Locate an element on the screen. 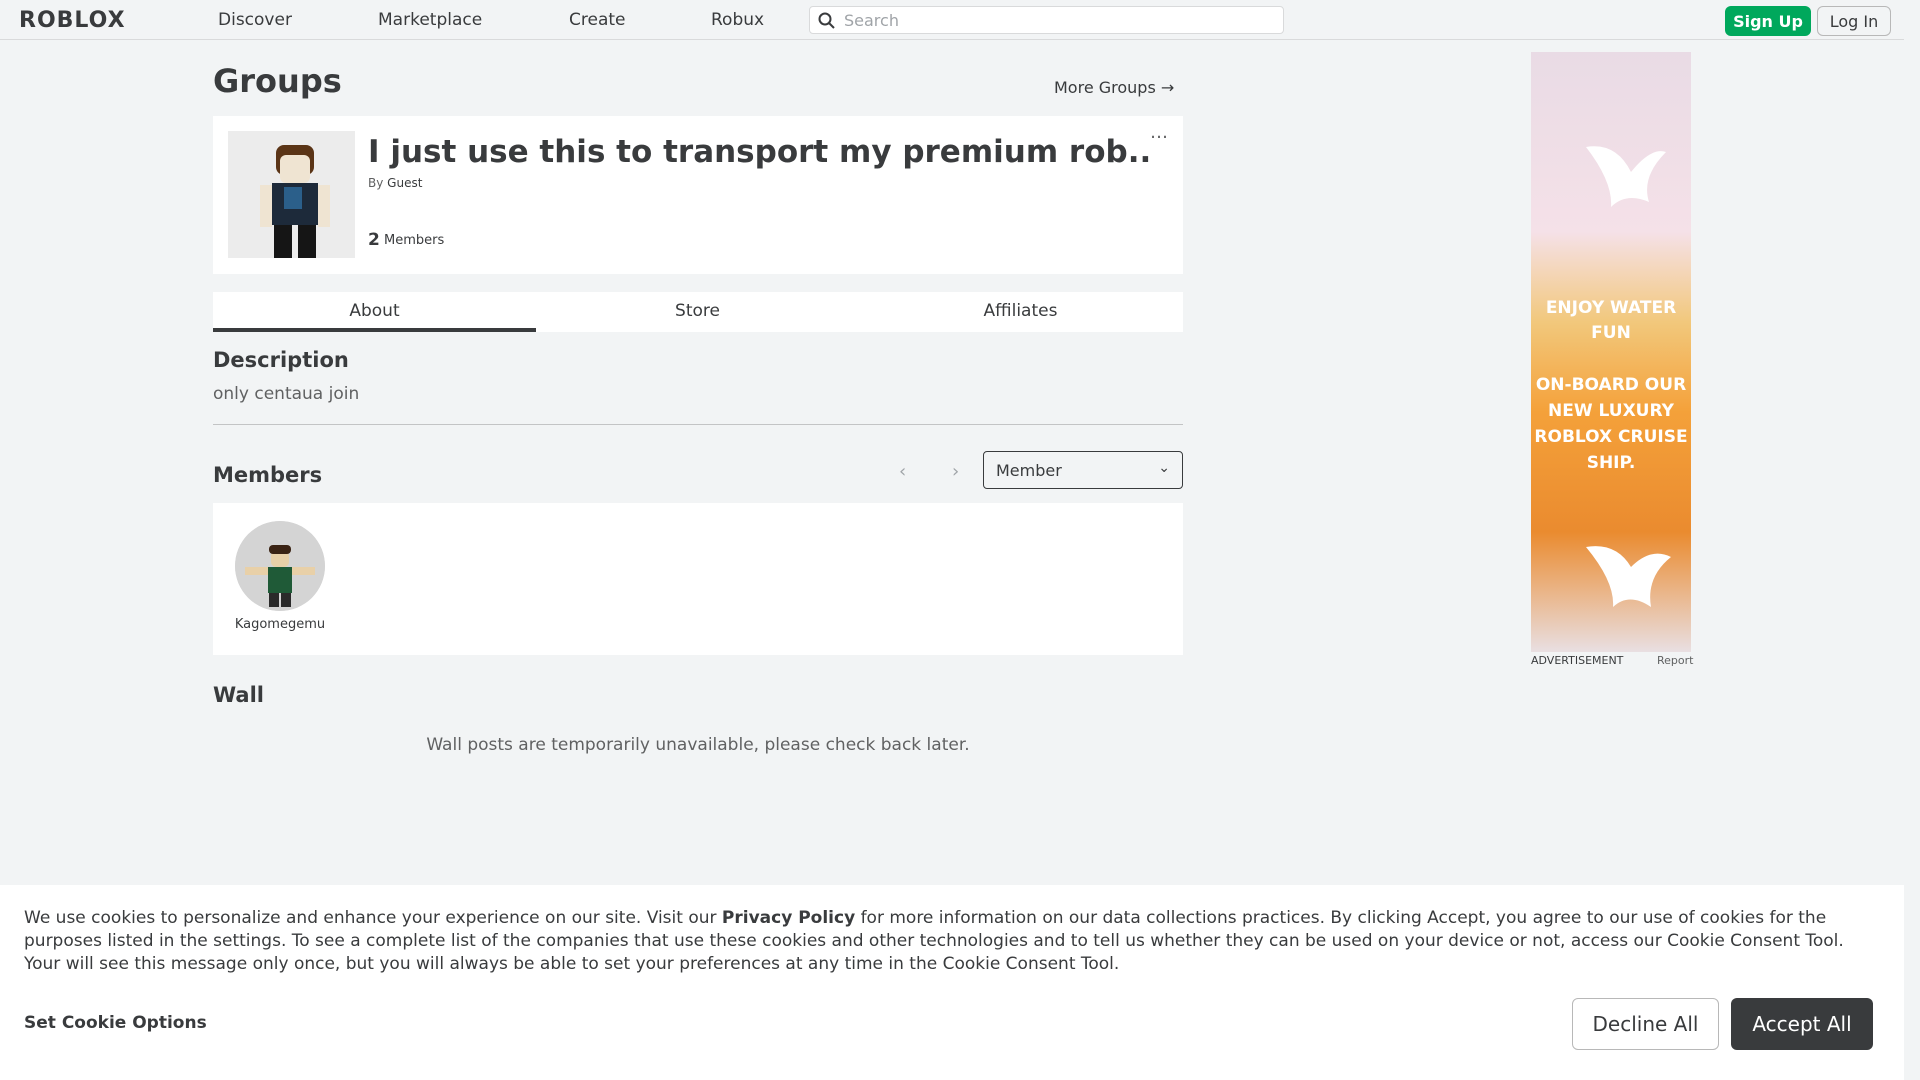 This screenshot has width=1920, height=1080. set-cookie-options-link: Set Cookie Options is located at coordinates (115, 1023).